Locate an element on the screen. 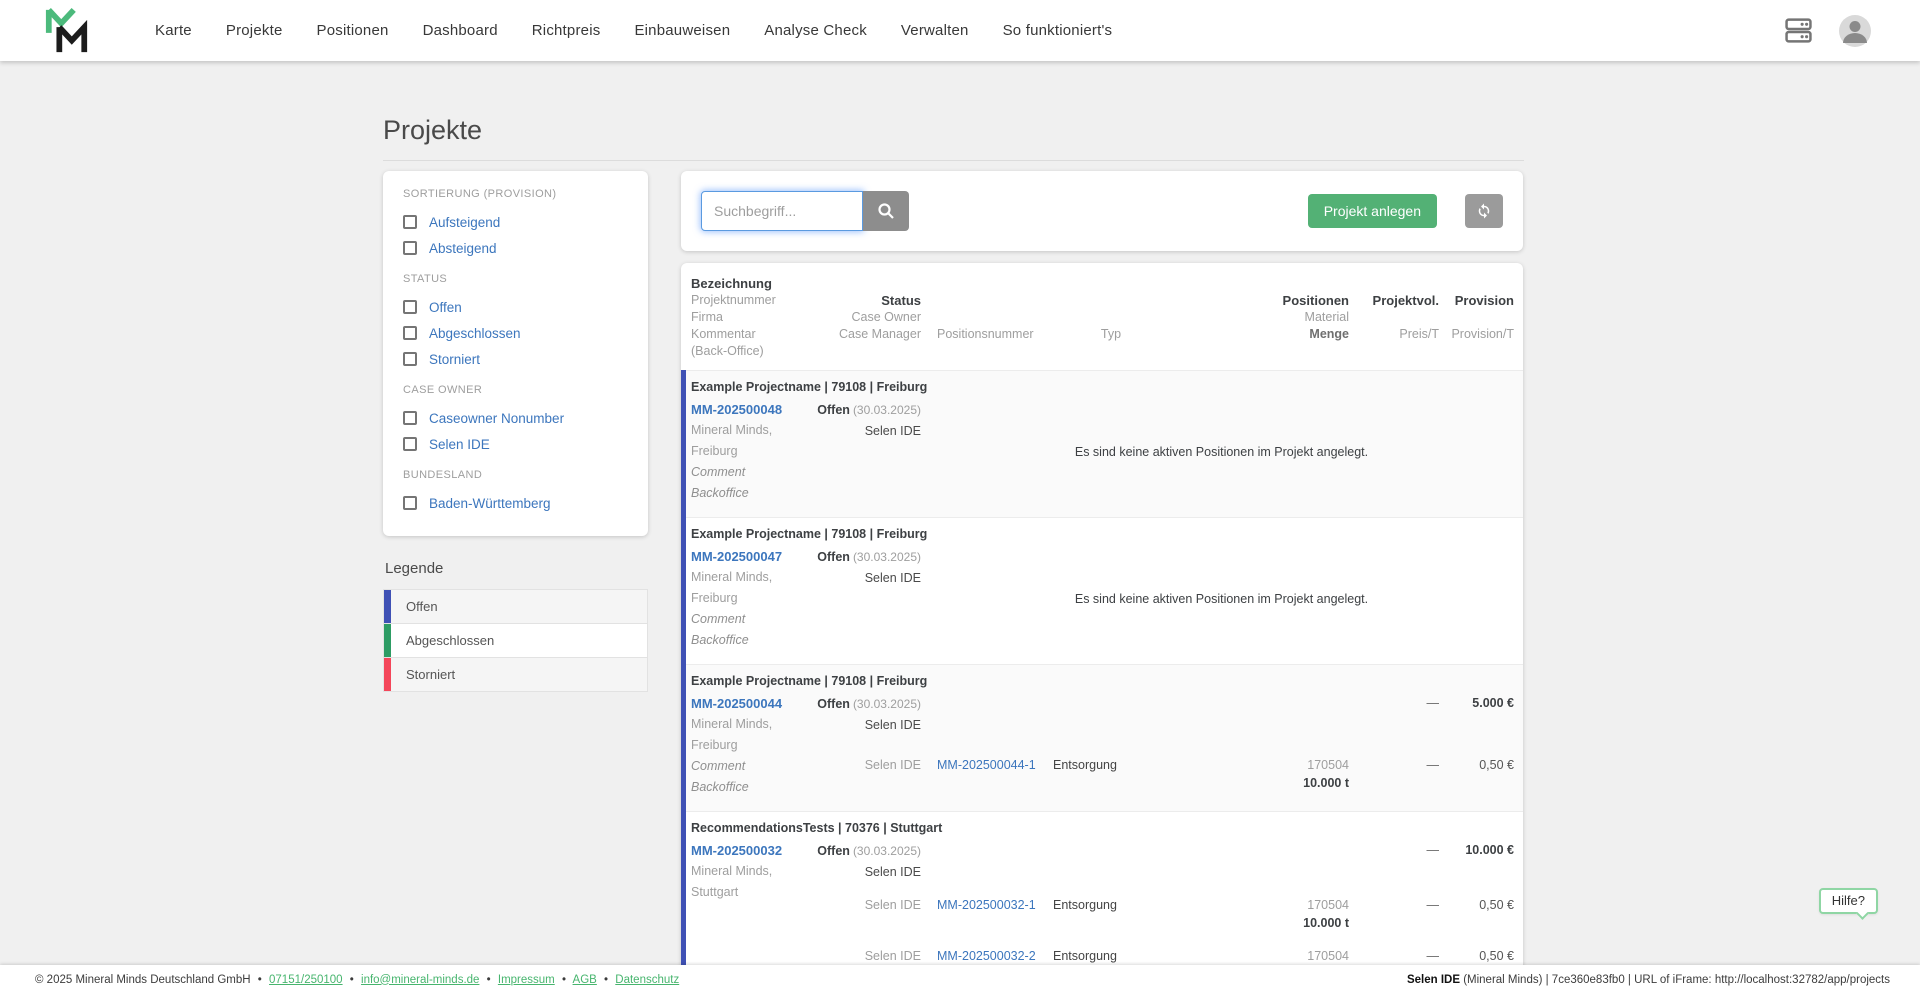  nav-einbauweisen: Einbauweisen is located at coordinates (682, 30).